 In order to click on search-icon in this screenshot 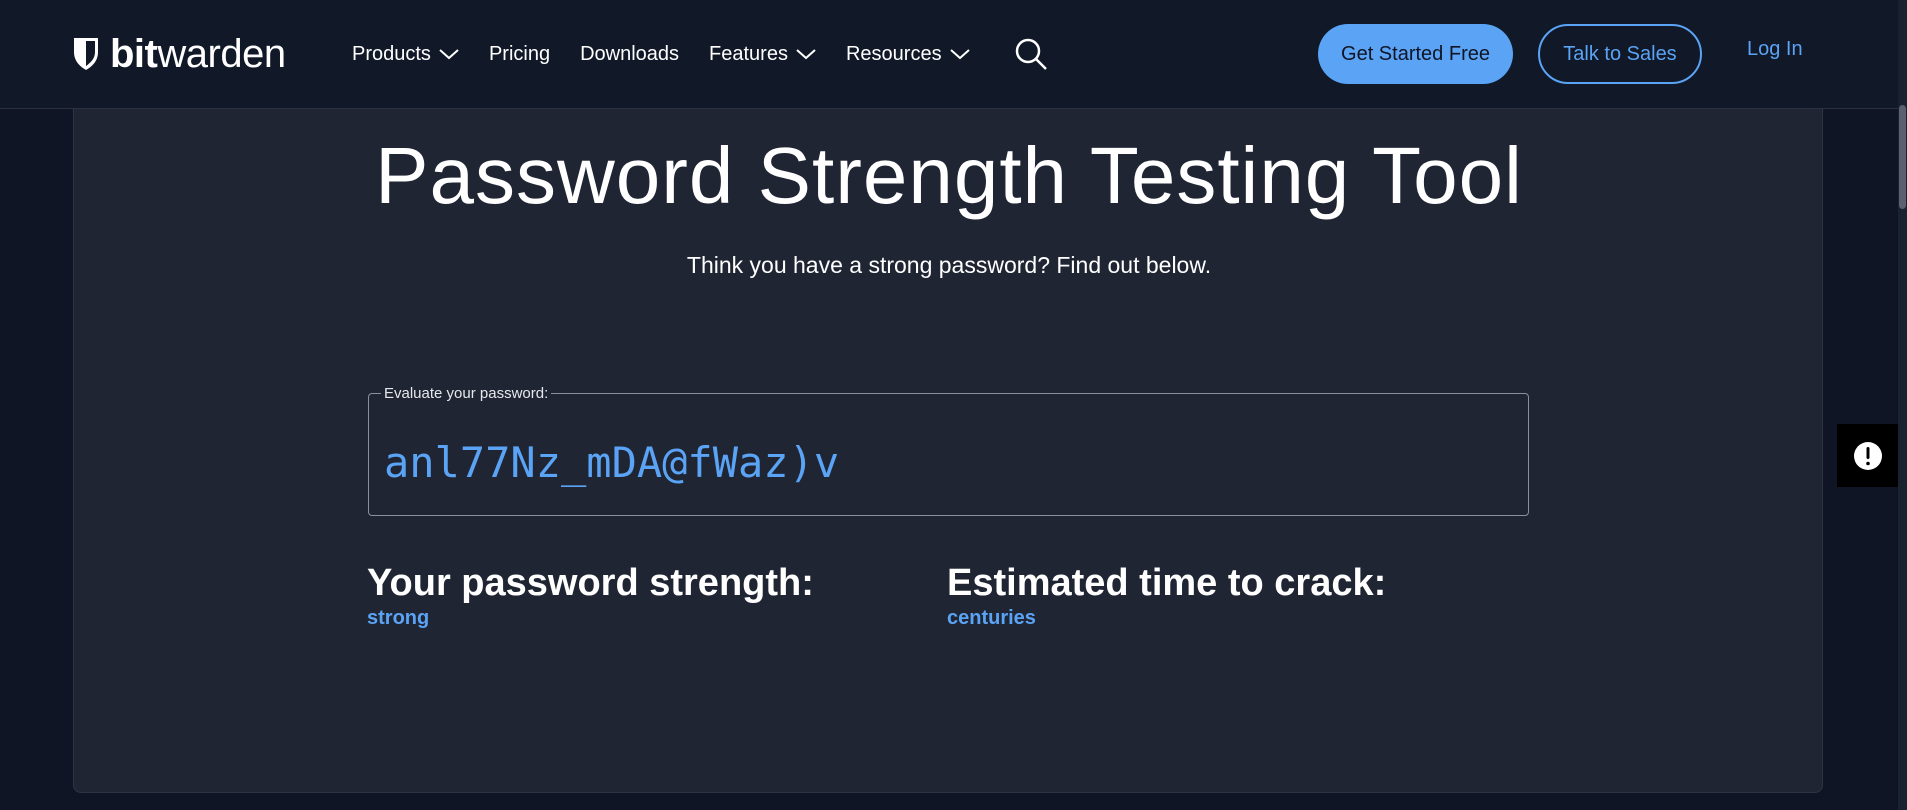, I will do `click(1031, 54)`.